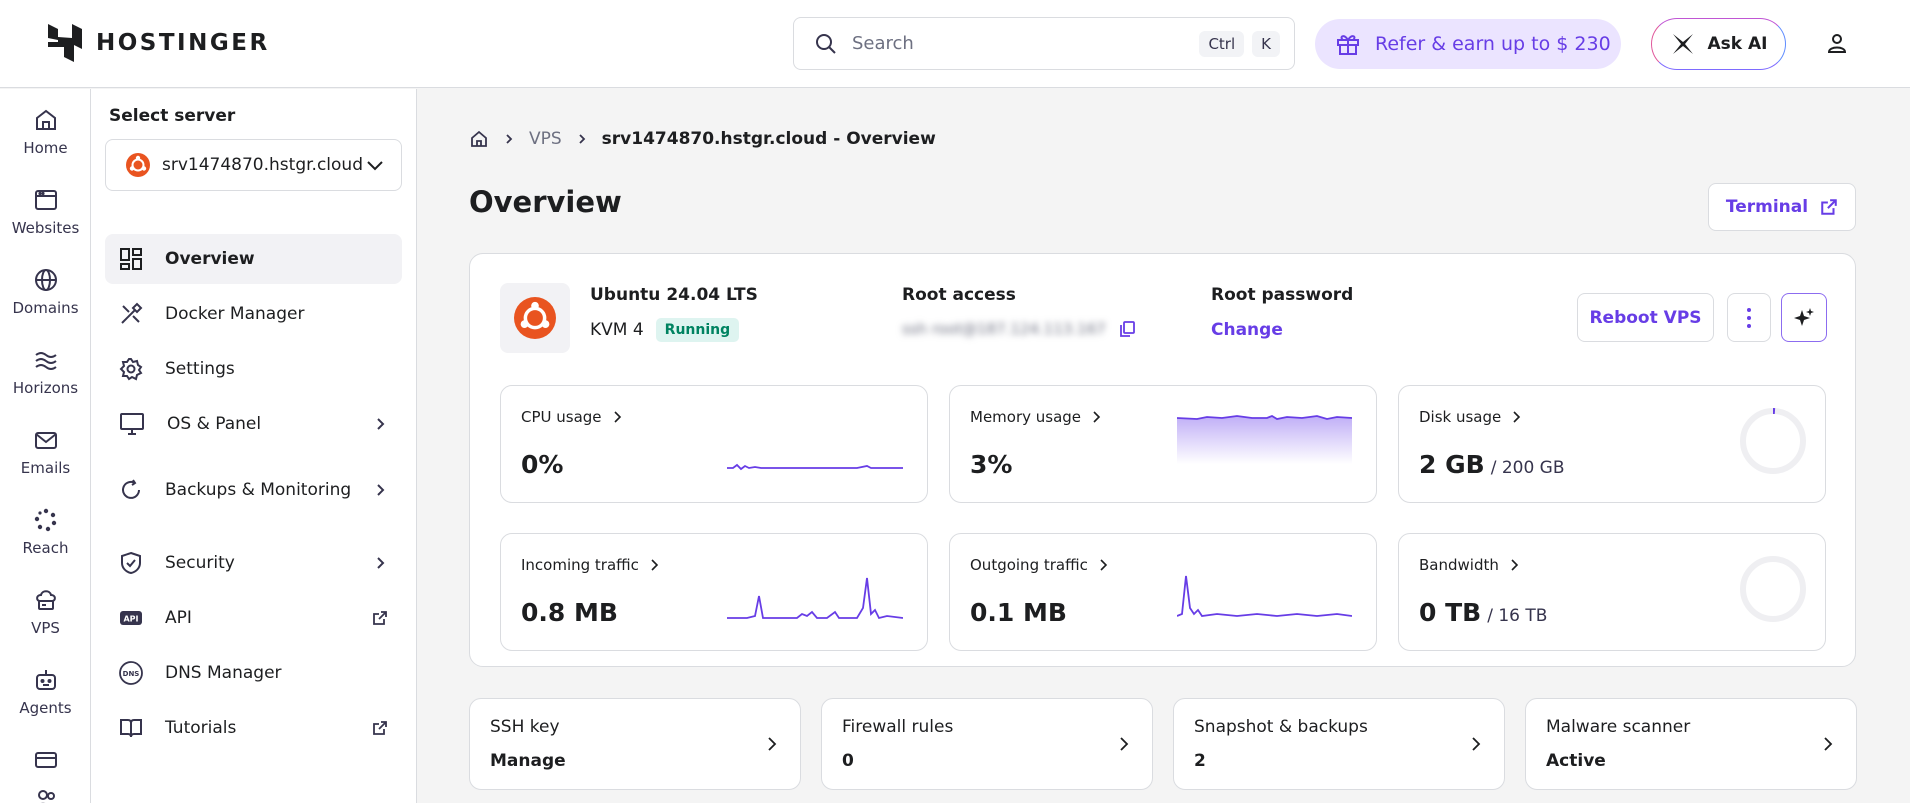 This screenshot has width=1910, height=803. Describe the element at coordinates (45, 708) in the screenshot. I see `sidebar-label-agents: Agents` at that location.